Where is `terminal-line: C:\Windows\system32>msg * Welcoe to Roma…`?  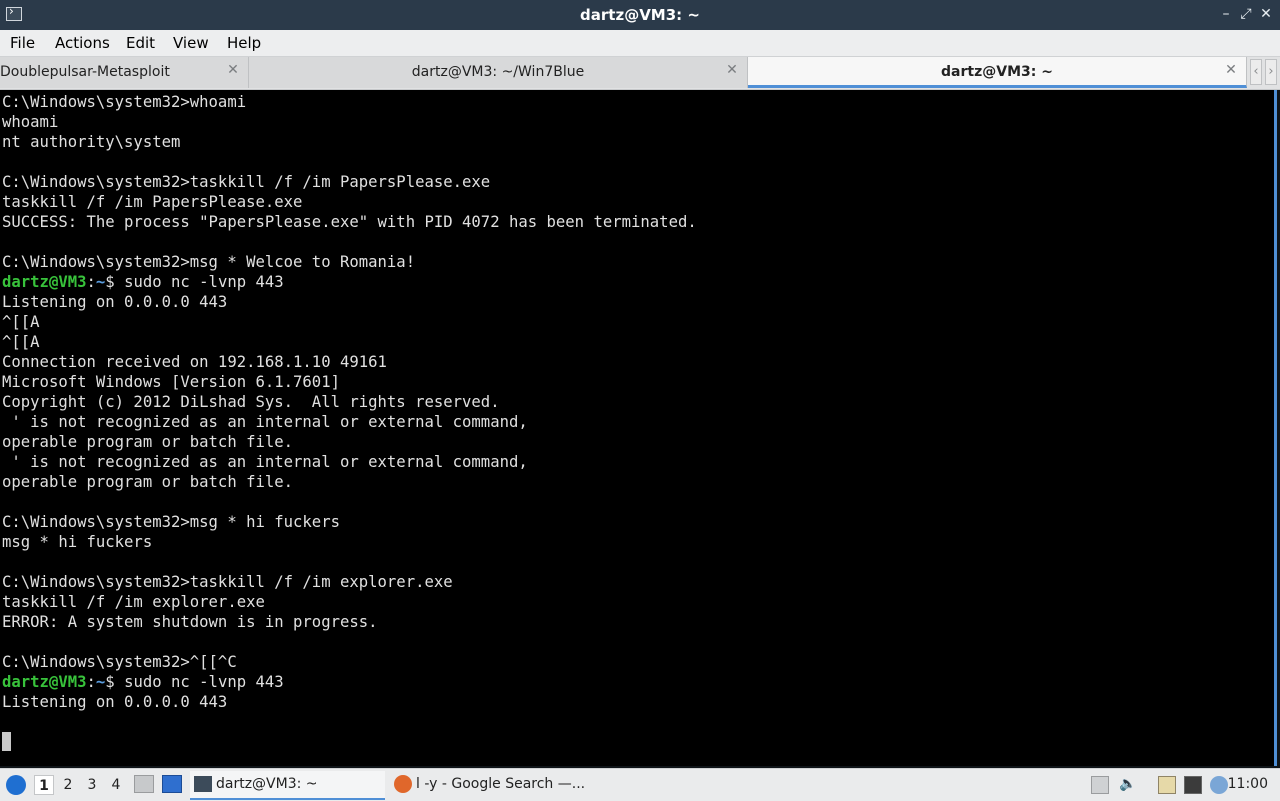
terminal-line: C:\Windows\system32>msg * Welcoe to Roma… is located at coordinates (209, 262).